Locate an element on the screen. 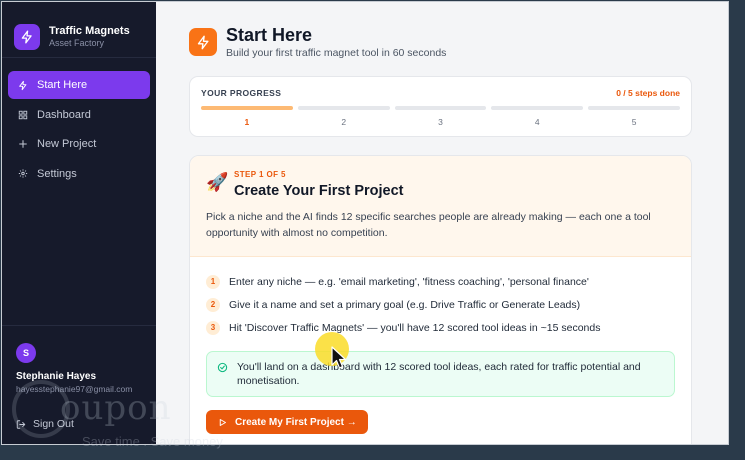 Image resolution: width=745 pixels, height=460 pixels. progress-step-1: 1 is located at coordinates (247, 116).